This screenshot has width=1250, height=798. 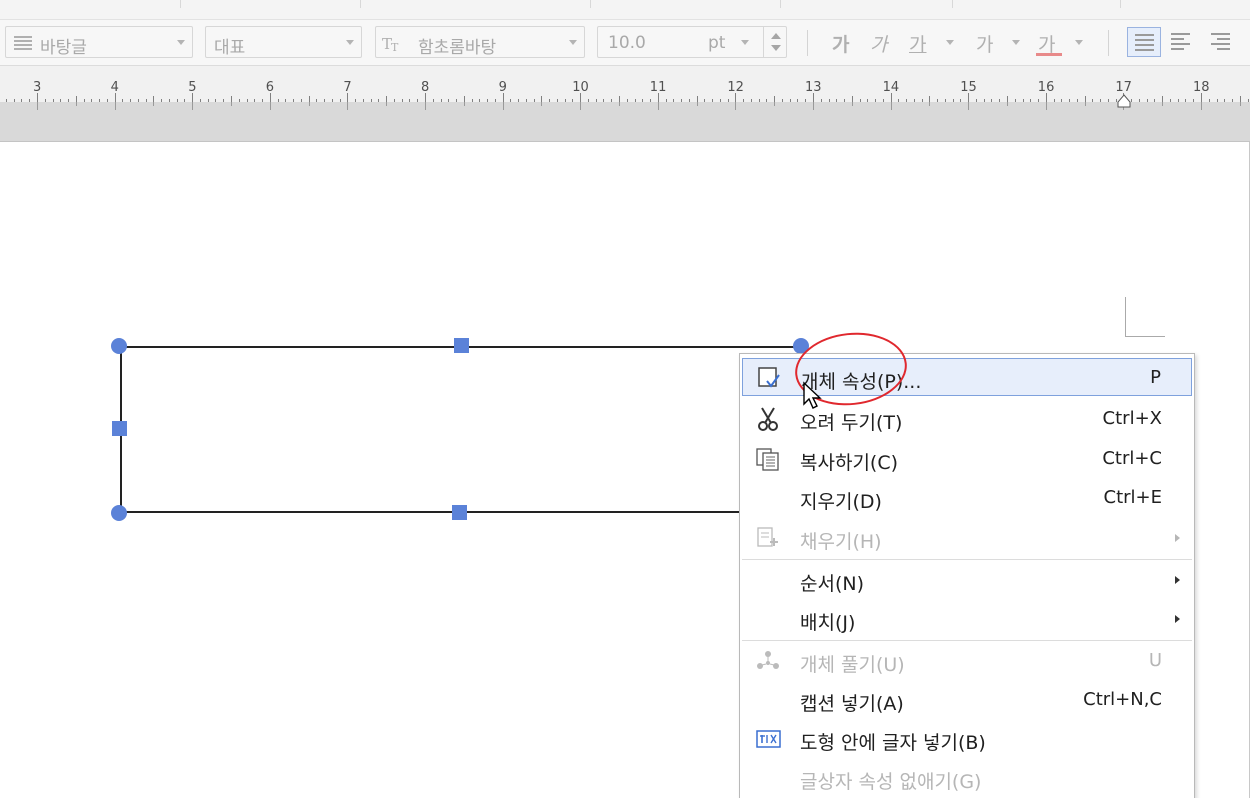 I want to click on menu-item-ungroup: 개체 풀기(U) U, so click(x=967, y=661).